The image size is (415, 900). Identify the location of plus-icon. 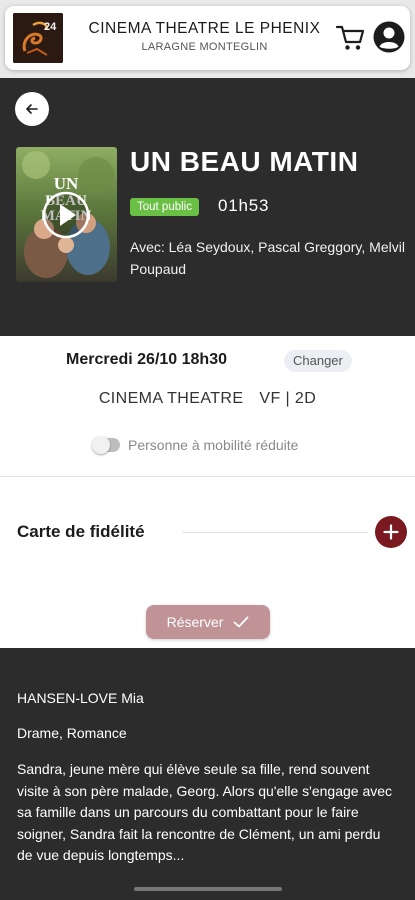
(391, 532).